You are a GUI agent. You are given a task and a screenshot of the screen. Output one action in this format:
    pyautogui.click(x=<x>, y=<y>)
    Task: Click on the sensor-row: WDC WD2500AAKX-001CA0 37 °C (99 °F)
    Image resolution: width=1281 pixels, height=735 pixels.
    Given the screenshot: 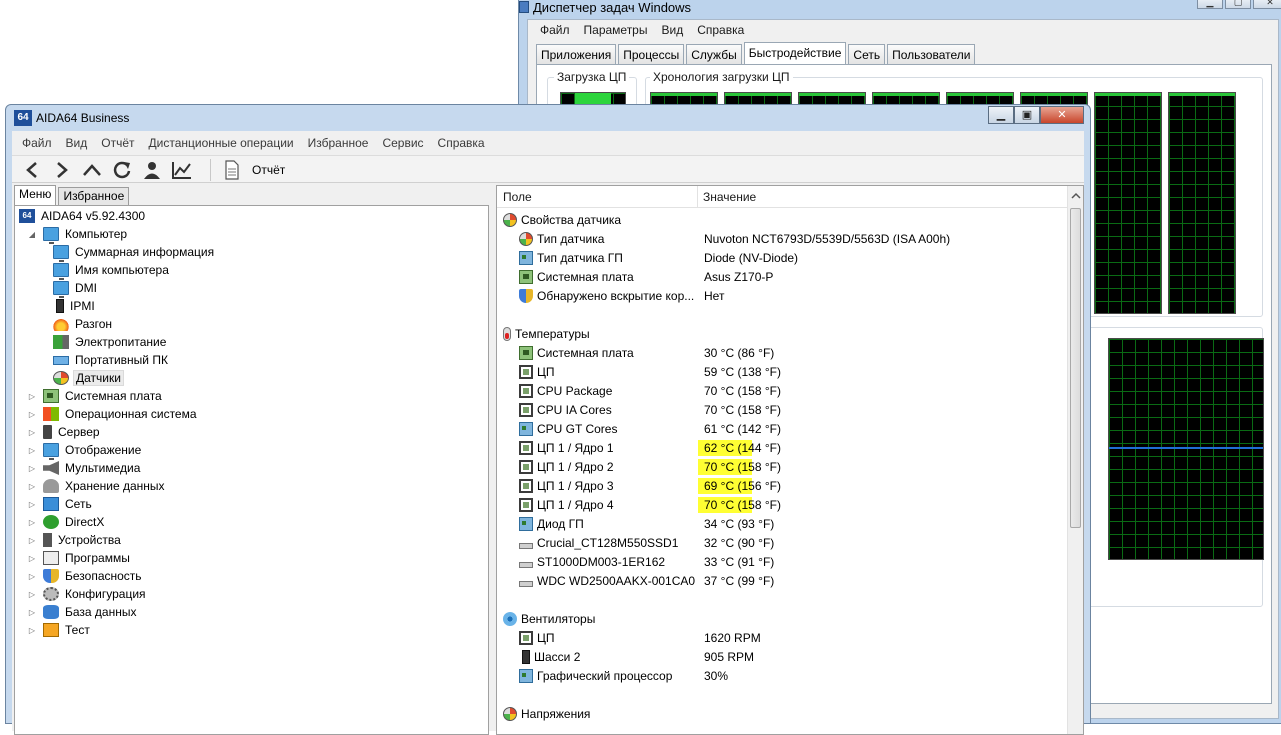 What is the action you would take?
    pyautogui.click(x=783, y=581)
    